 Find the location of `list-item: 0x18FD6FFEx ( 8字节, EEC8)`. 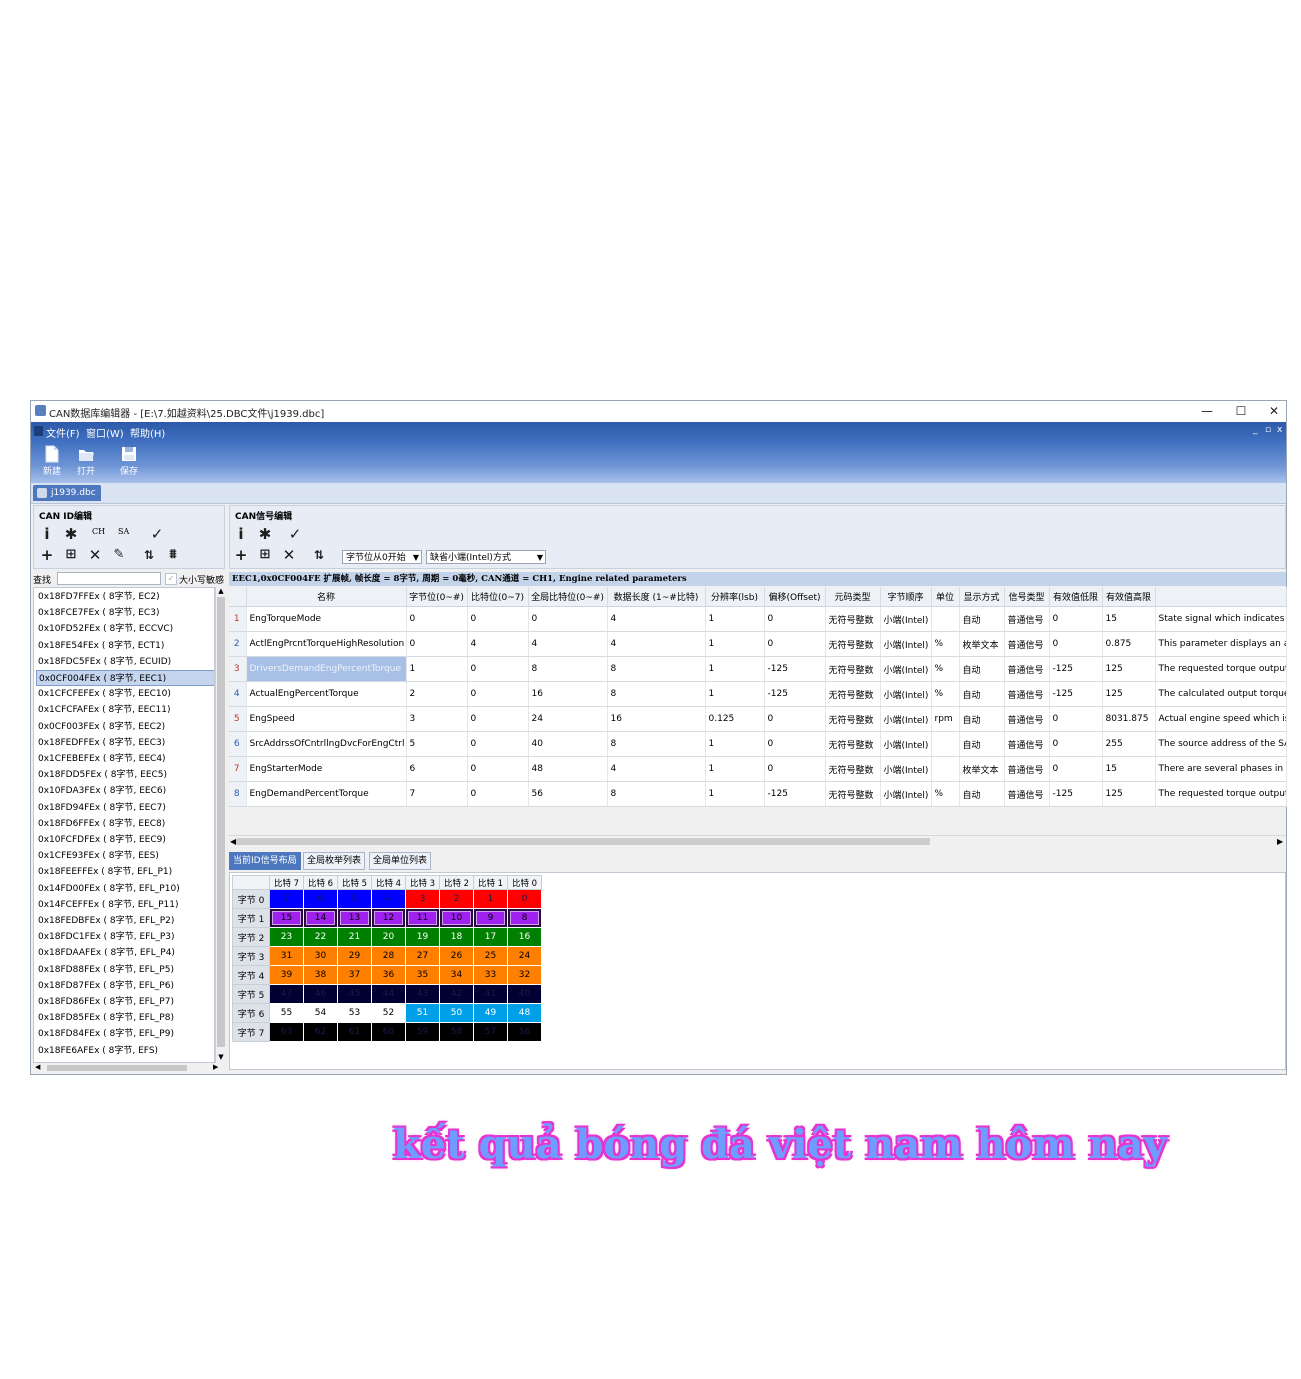

list-item: 0x18FD6FFEx ( 8字节, EEC8) is located at coordinates (125, 824).